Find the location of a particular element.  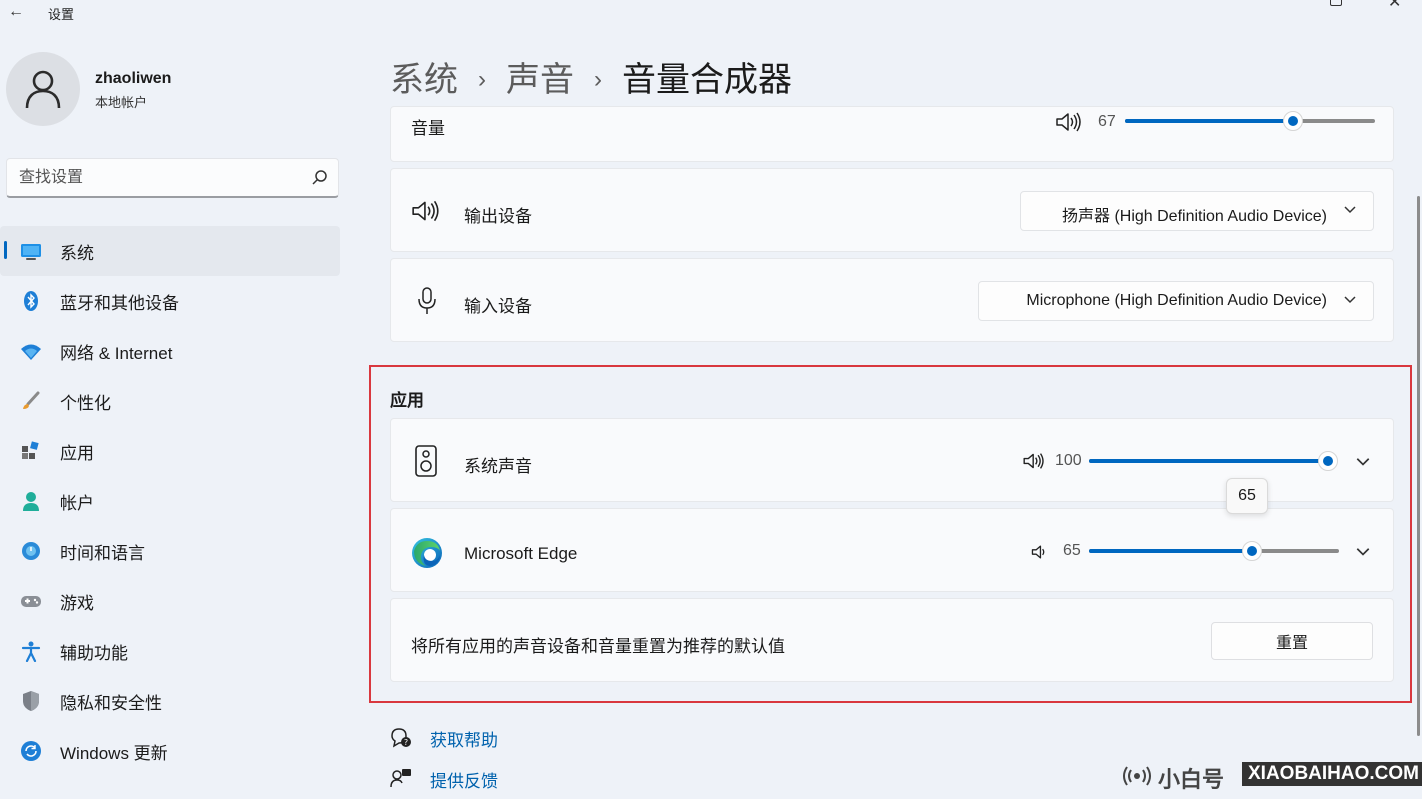

brush-icon is located at coordinates (31, 400).